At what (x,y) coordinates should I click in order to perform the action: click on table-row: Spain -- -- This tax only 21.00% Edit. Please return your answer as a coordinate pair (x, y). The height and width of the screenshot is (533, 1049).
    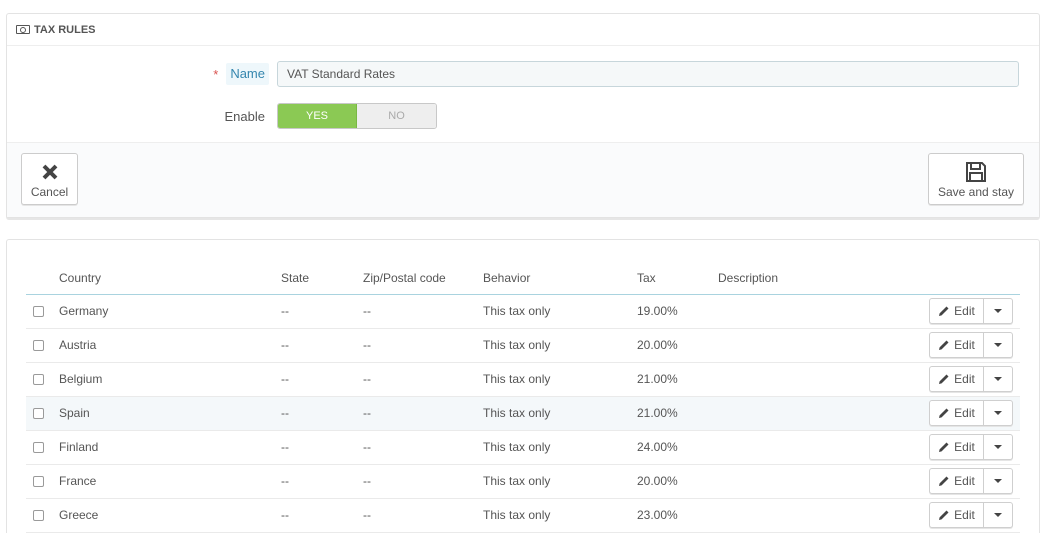
    Looking at the image, I should click on (523, 413).